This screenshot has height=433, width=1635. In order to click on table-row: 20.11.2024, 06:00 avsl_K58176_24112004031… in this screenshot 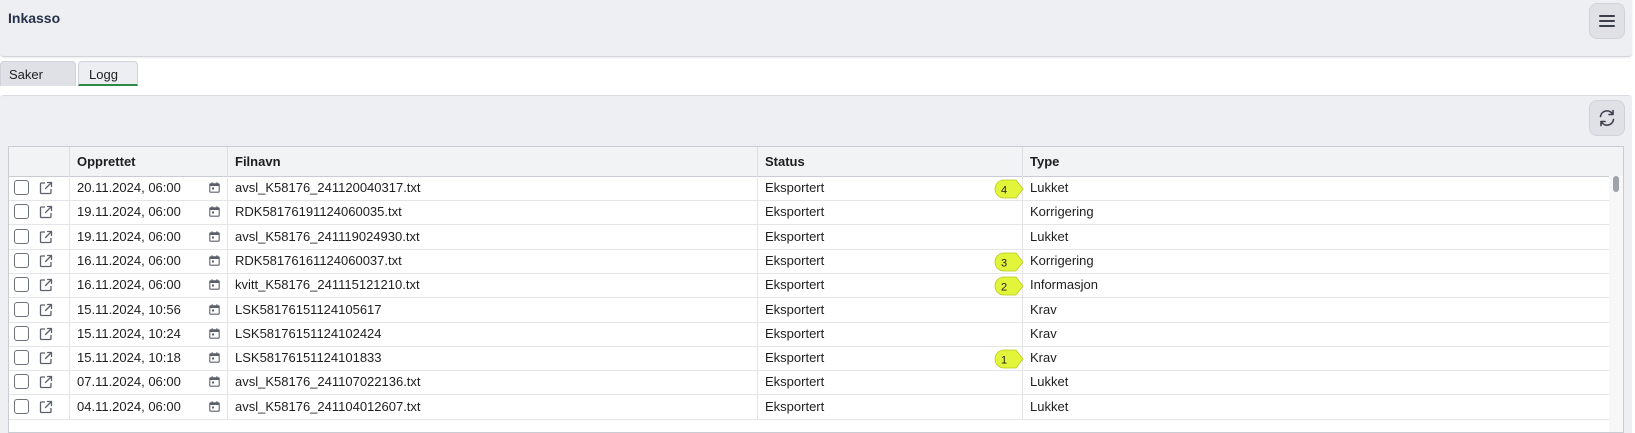, I will do `click(809, 188)`.